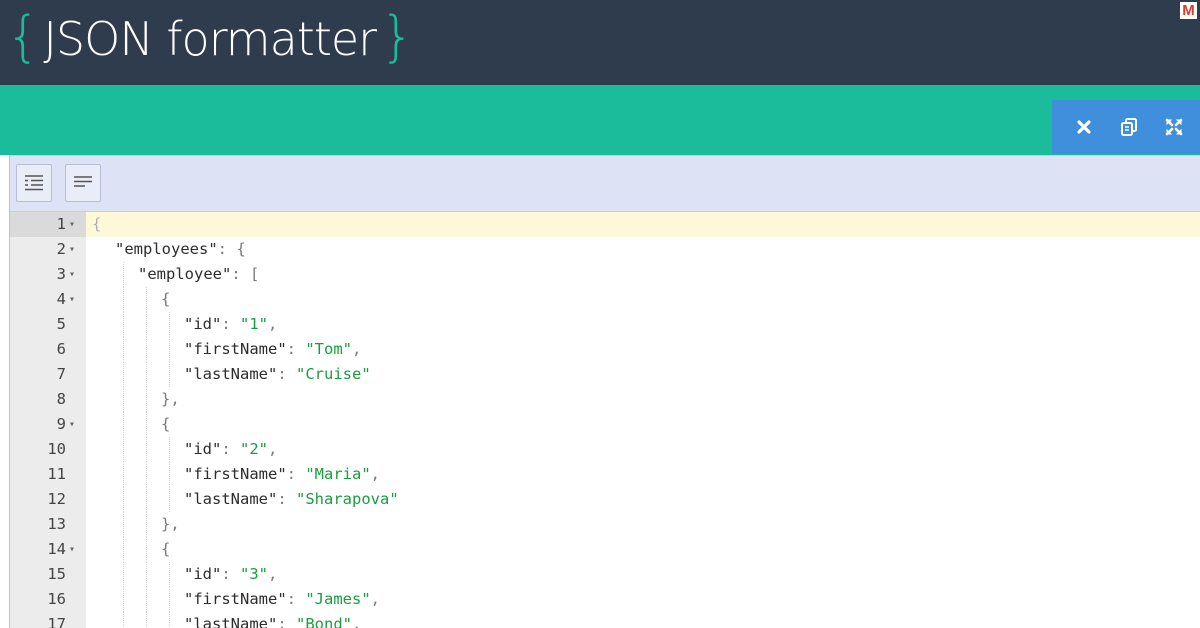 The image size is (1200, 628). I want to click on code-line: 9 ▾ {, so click(605, 424).